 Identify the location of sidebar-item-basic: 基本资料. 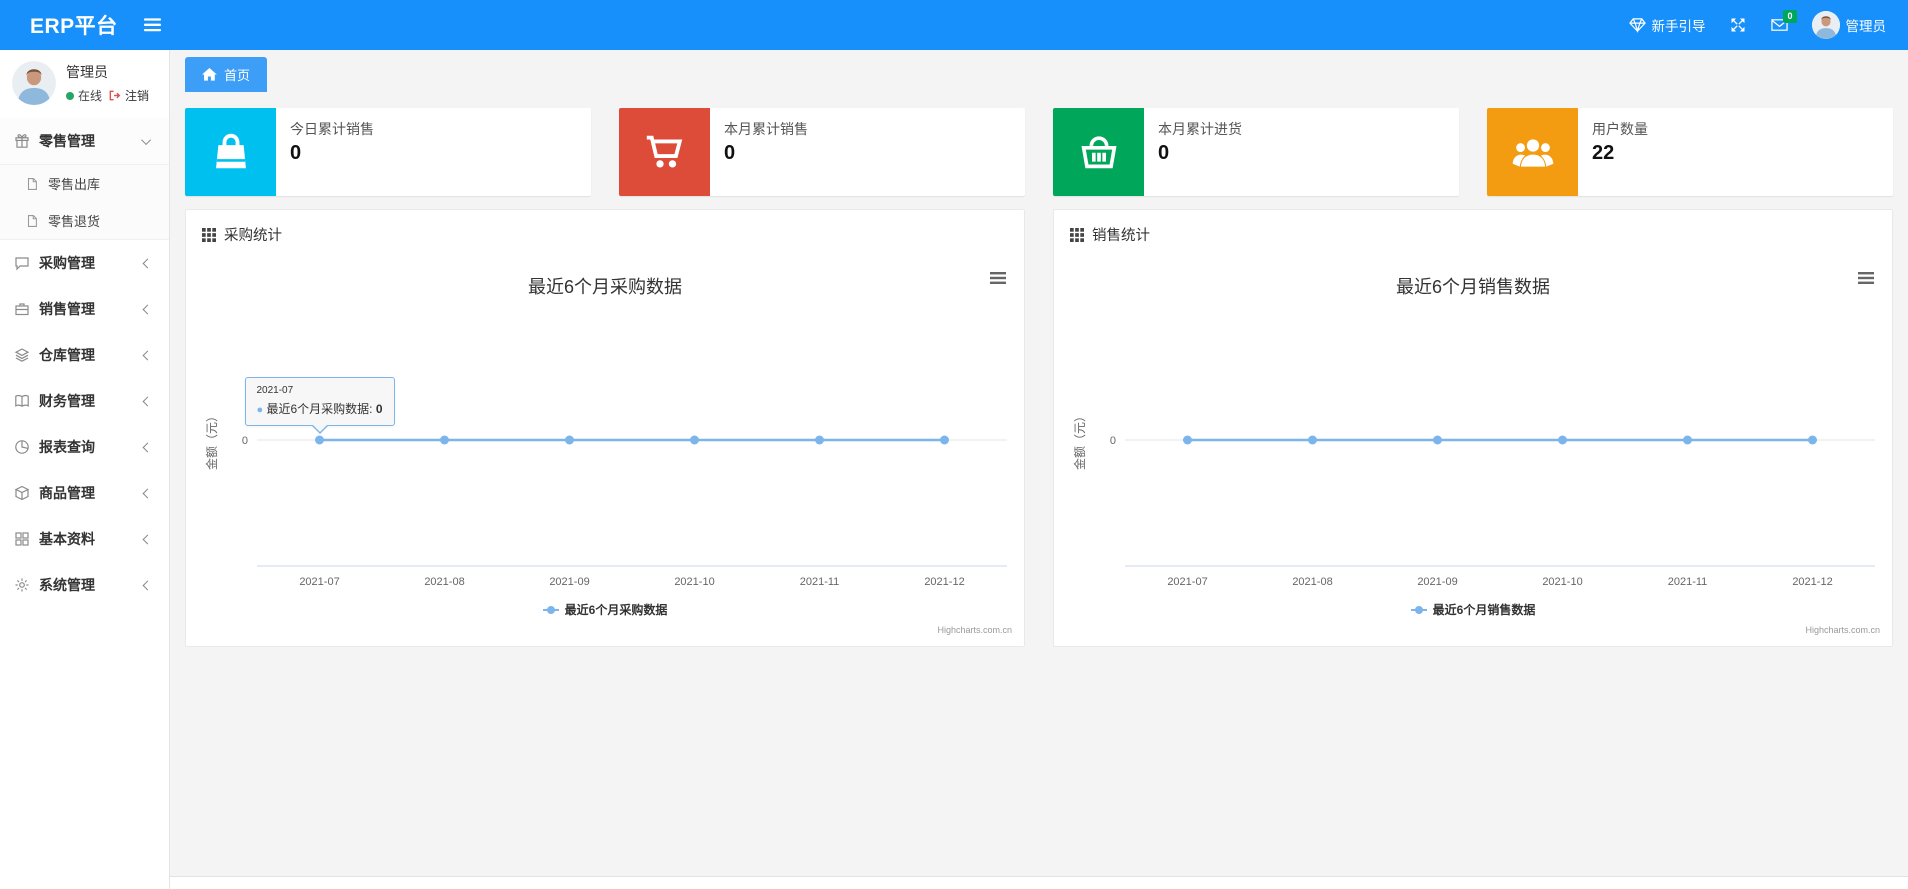
(84, 539).